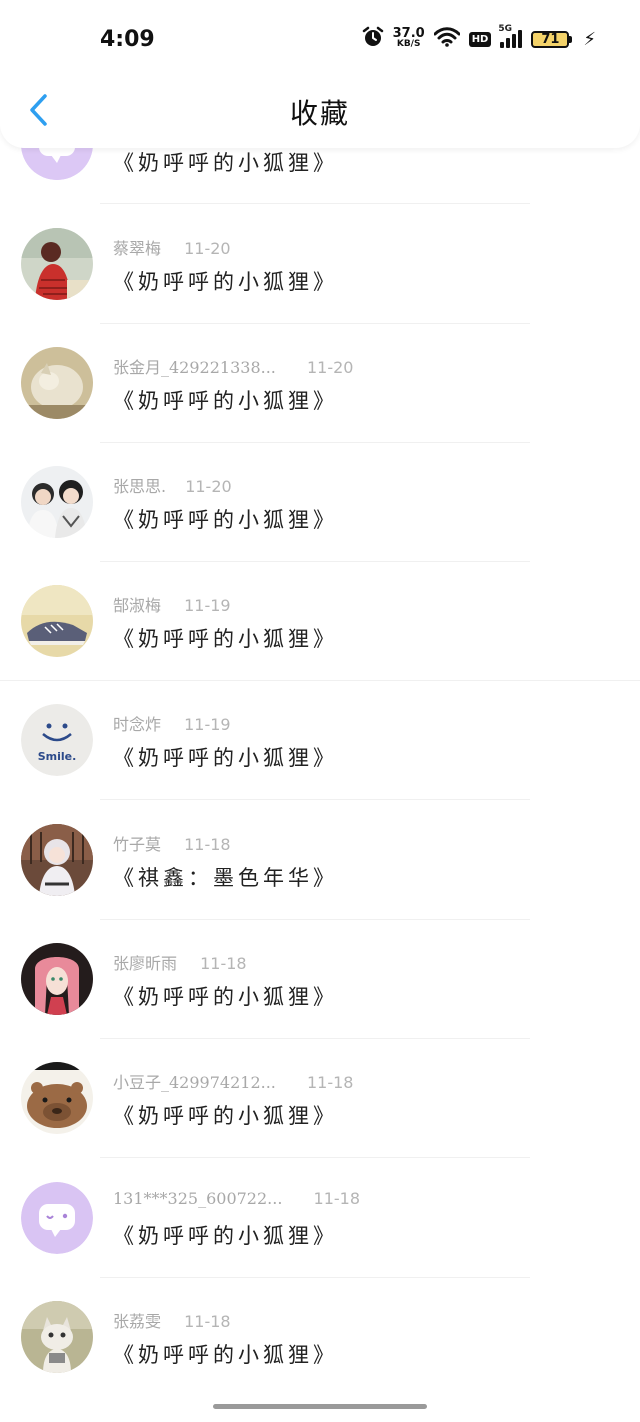 This screenshot has width=640, height=1422. What do you see at coordinates (589, 39) in the screenshot?
I see `charging-icon: ⚡` at bounding box center [589, 39].